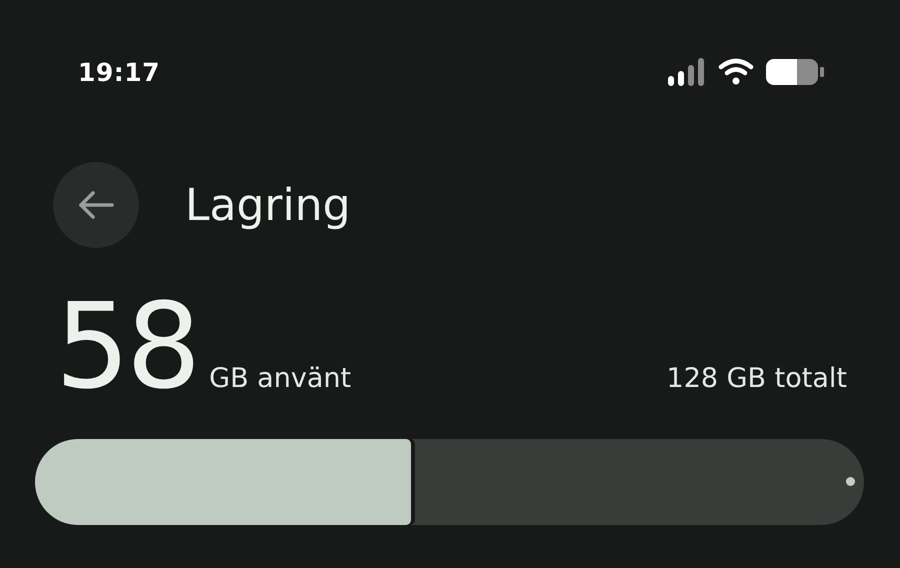 Image resolution: width=900 pixels, height=568 pixels. Describe the element at coordinates (119, 72) in the screenshot. I see `clock-time: 19:17` at that location.